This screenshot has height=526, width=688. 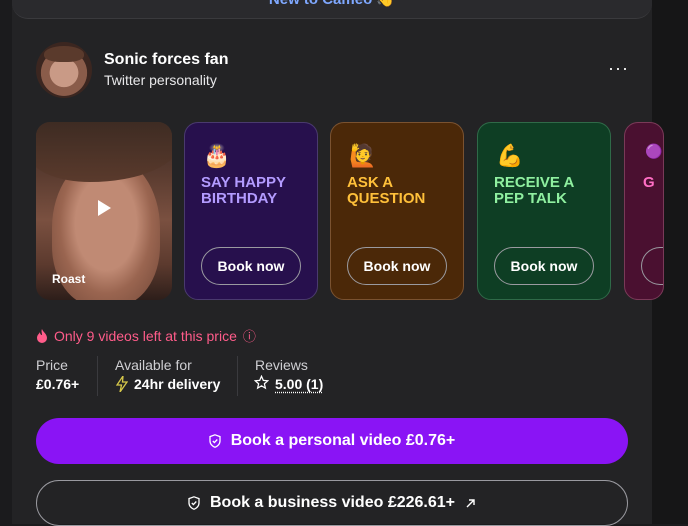 I want to click on top-banner: New to Cameo 👋, so click(x=332, y=9).